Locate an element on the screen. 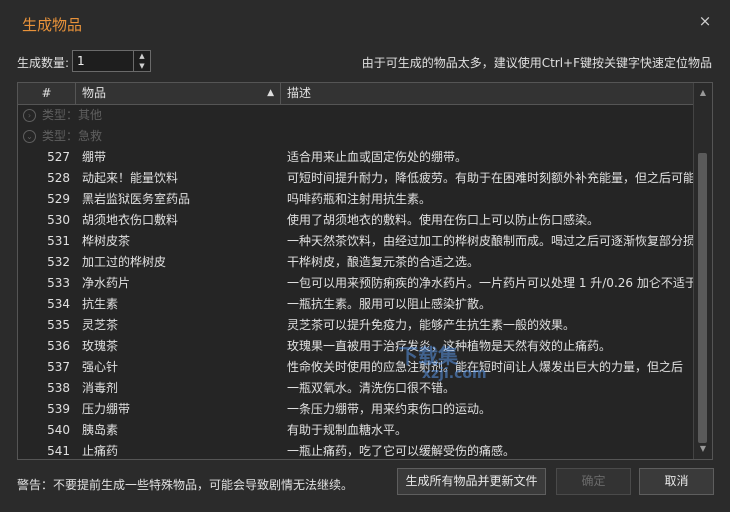  table-row: 537 强心针 性命攸关时使用的应急注射剂。能在短时间让人爆发出巨大的力量，但之后 is located at coordinates (356, 367).